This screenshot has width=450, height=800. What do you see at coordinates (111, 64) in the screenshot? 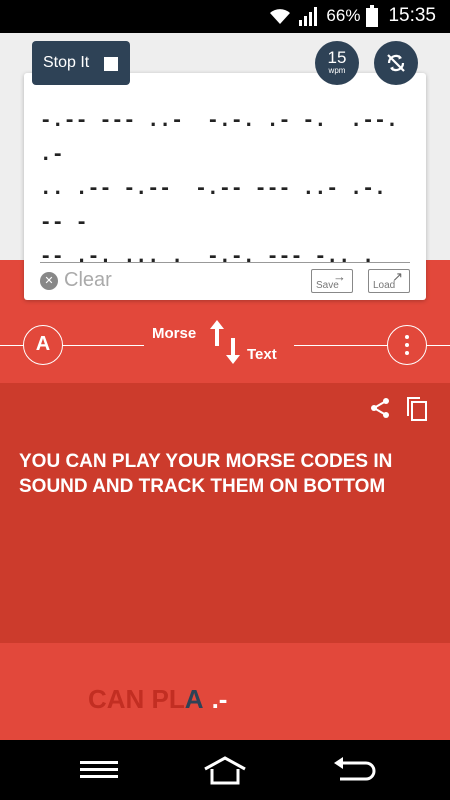
I see `stop-icon` at bounding box center [111, 64].